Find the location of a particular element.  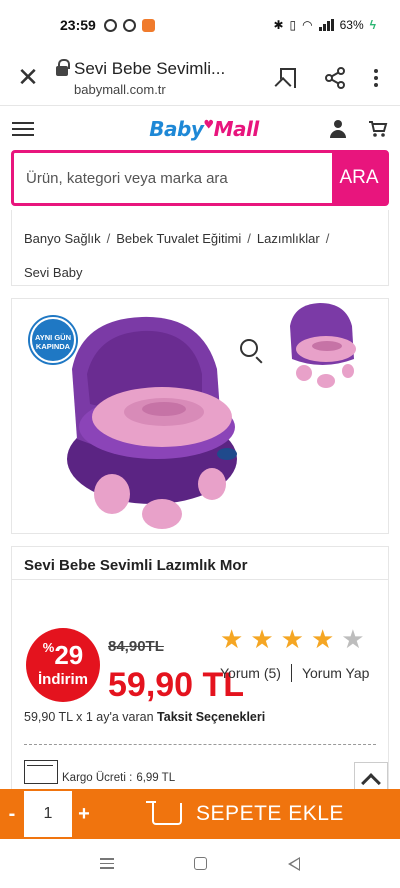

breadcrumb-item: Lazımlıklar is located at coordinates (288, 238).